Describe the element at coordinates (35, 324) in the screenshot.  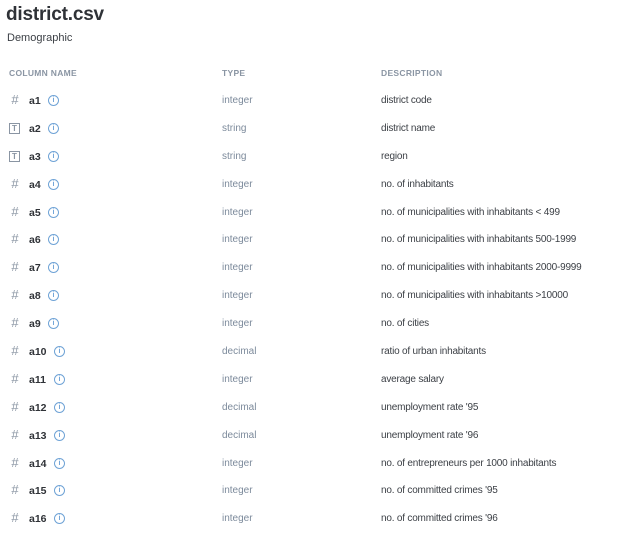
I see `column-name: a9` at that location.